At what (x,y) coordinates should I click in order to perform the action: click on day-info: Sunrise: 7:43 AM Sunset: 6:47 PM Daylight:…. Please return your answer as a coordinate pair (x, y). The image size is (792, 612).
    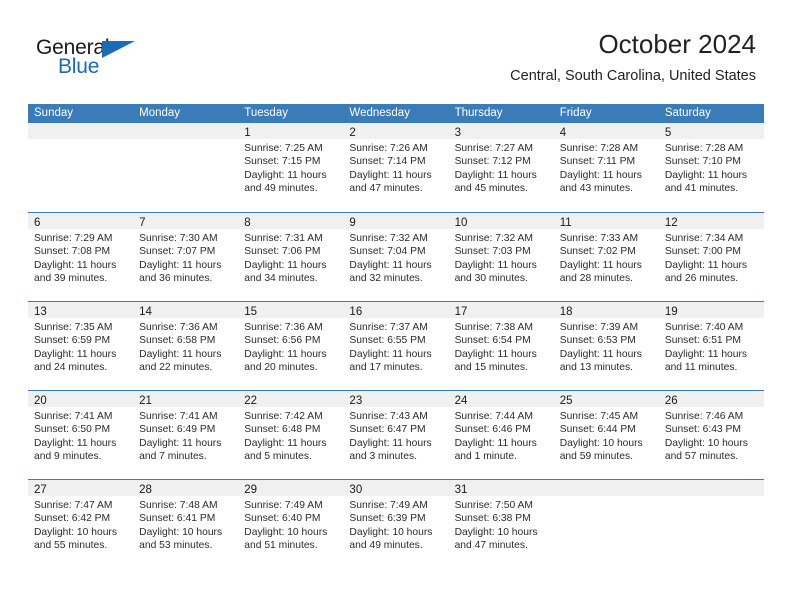
    Looking at the image, I should click on (395, 435).